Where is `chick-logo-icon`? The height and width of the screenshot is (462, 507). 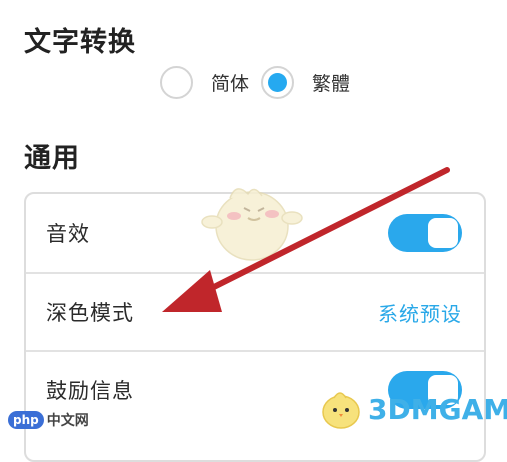 chick-logo-icon is located at coordinates (341, 410).